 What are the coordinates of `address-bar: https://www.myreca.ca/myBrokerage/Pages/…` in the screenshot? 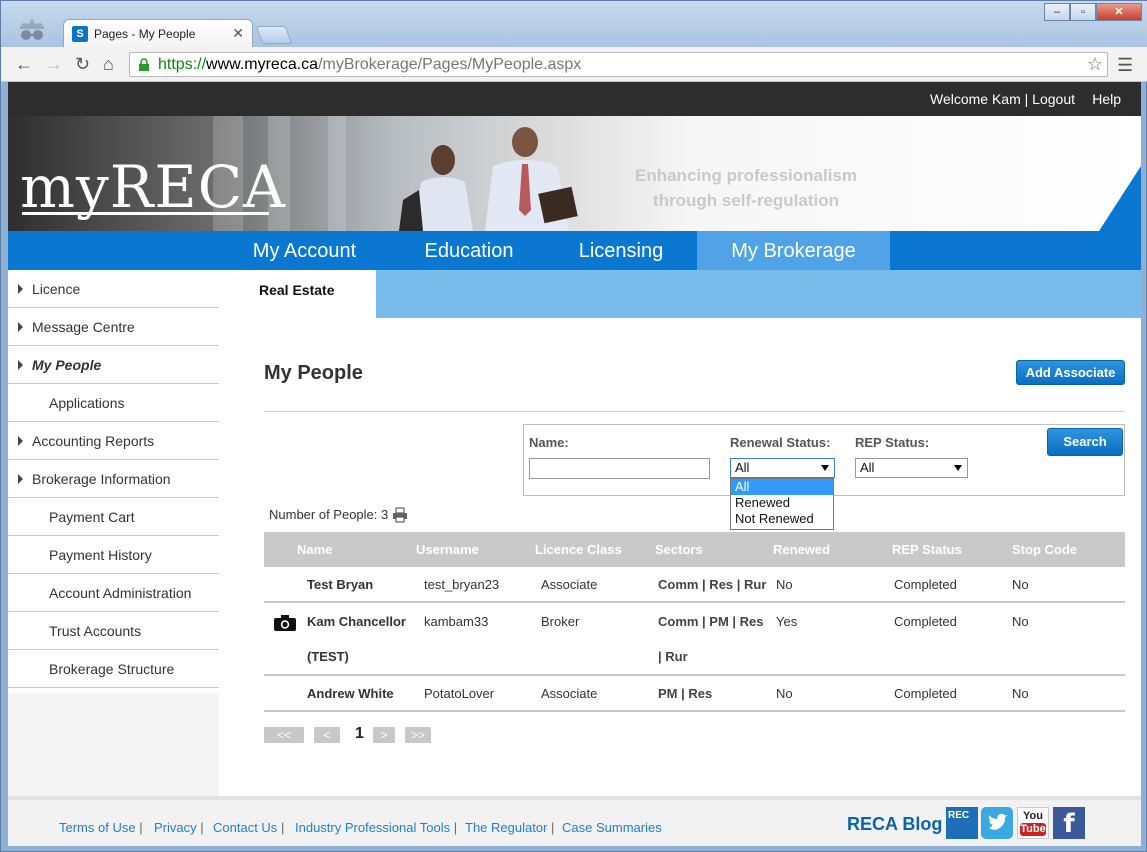 It's located at (618, 64).